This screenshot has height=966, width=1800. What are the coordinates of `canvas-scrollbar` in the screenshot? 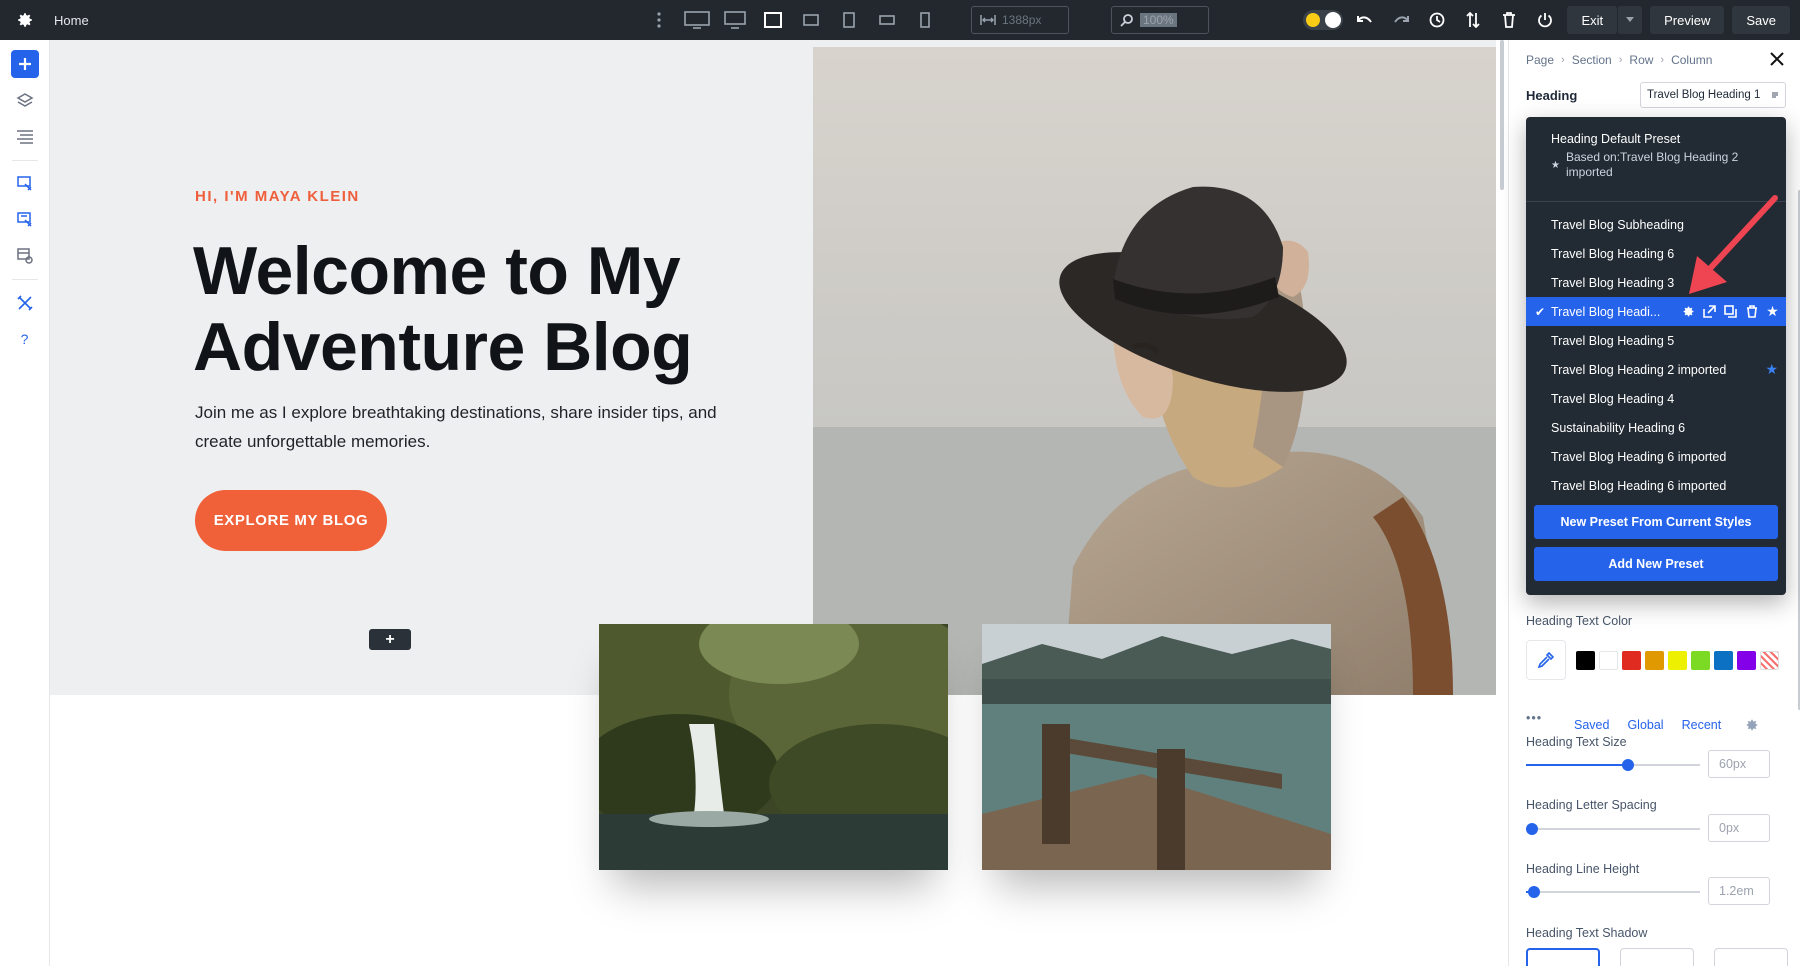 It's located at (1502, 115).